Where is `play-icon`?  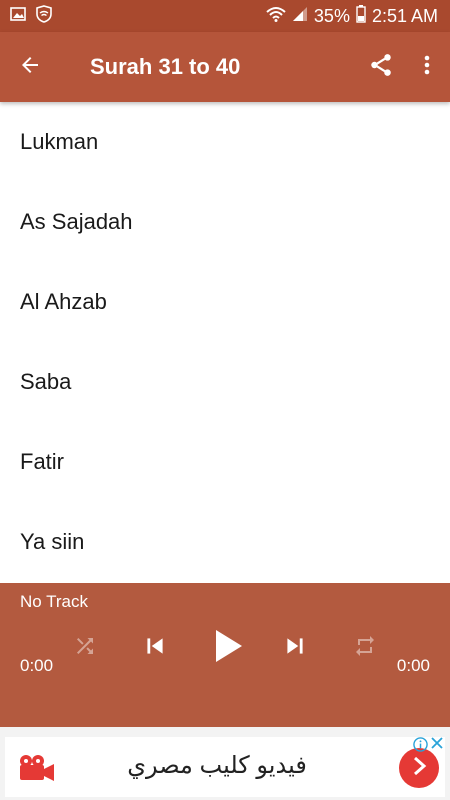 play-icon is located at coordinates (228, 648).